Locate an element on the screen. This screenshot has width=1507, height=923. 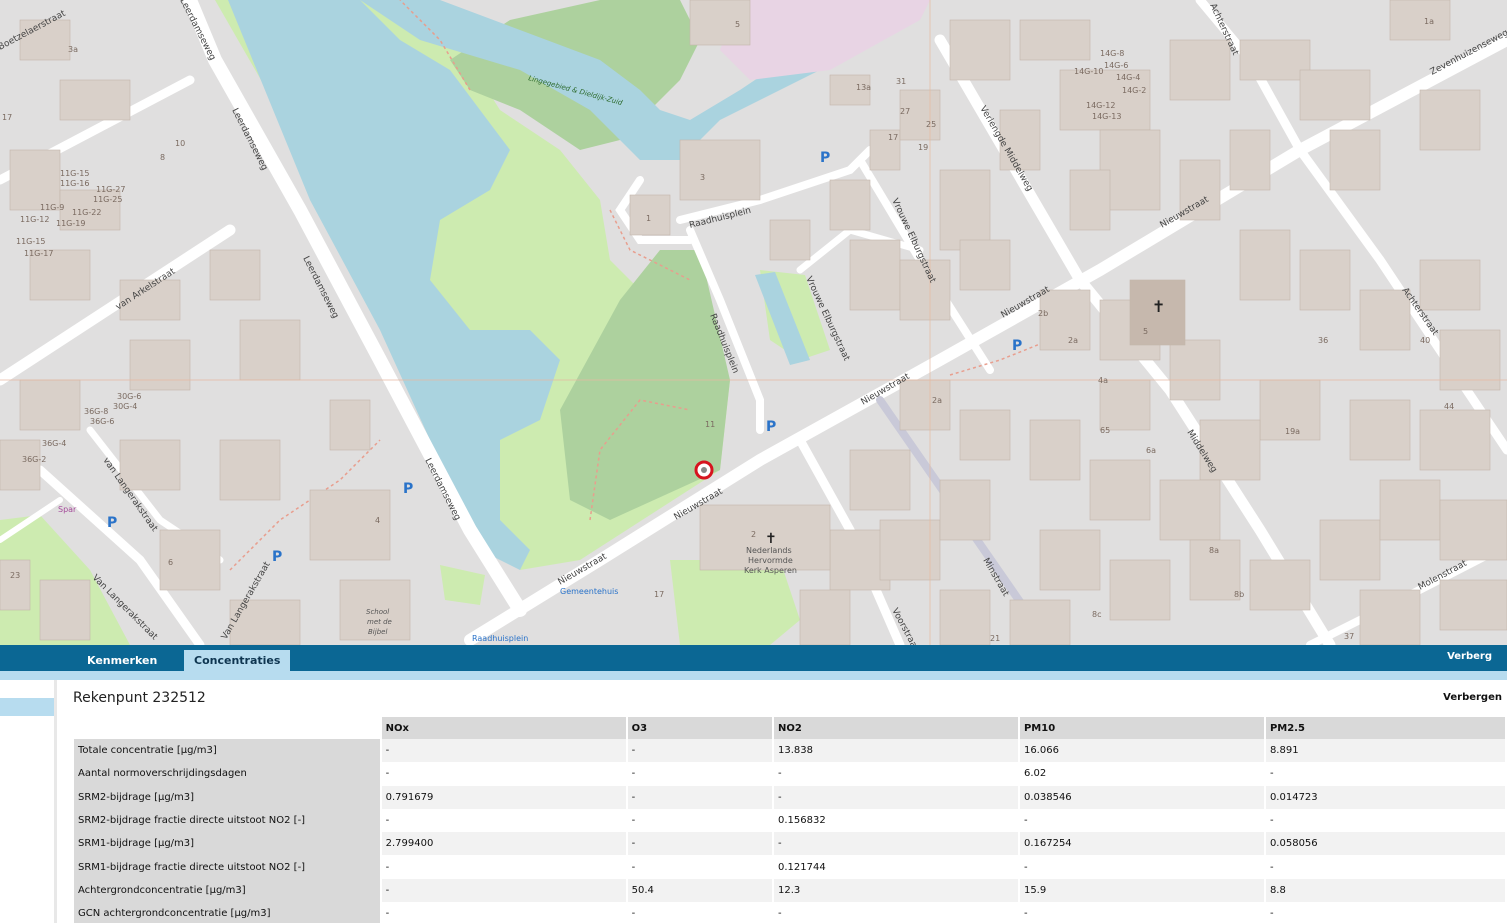
house-number: 3 is located at coordinates (702, 177).